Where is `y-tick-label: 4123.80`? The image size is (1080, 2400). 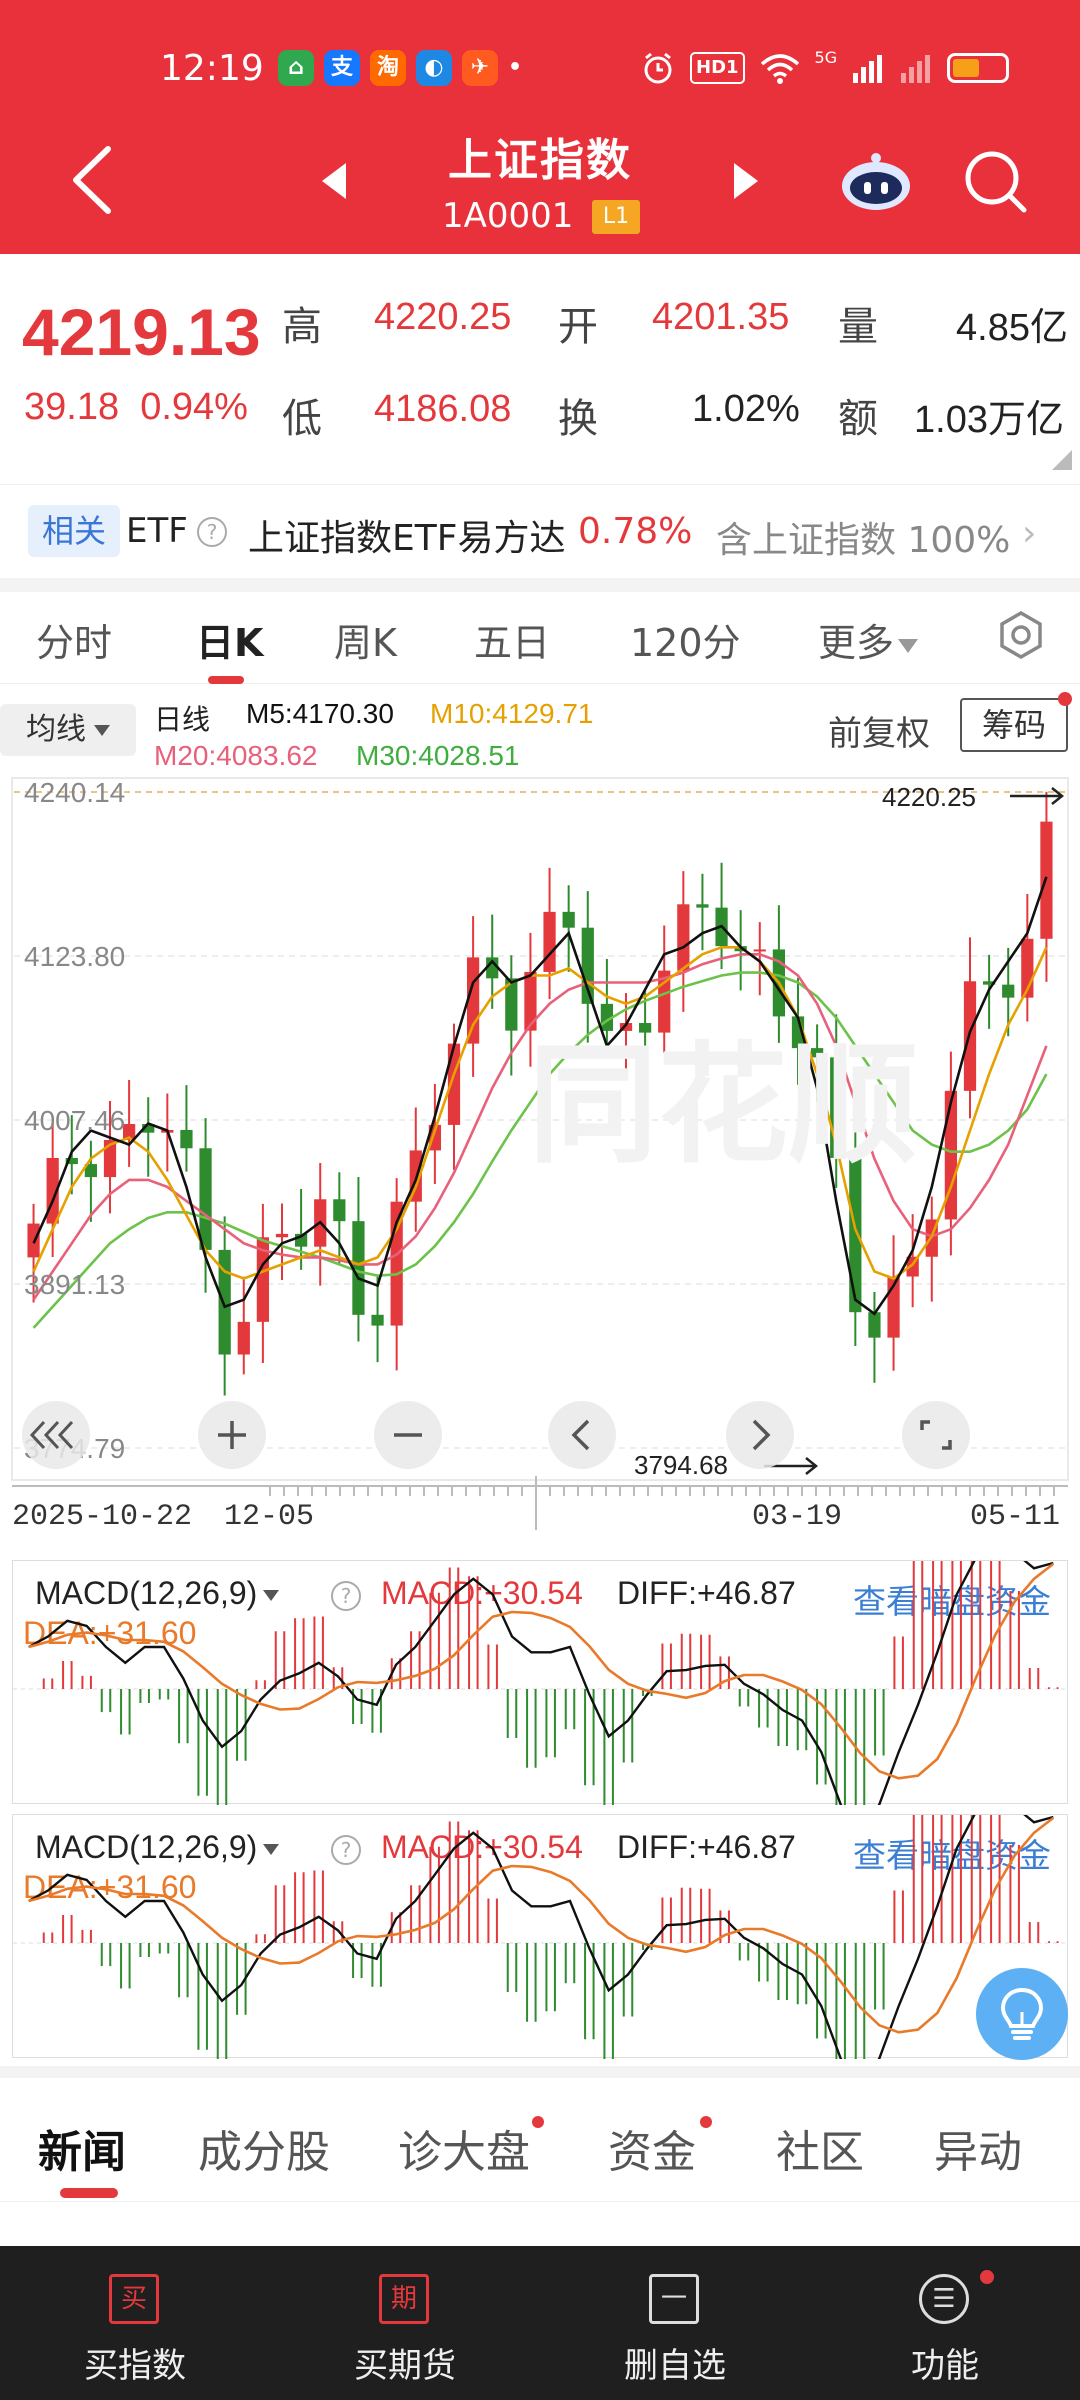
y-tick-label: 4123.80 is located at coordinates (74, 956).